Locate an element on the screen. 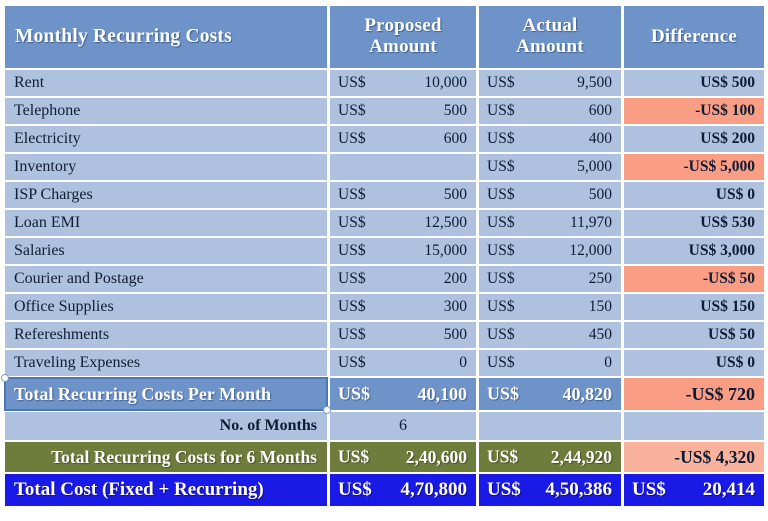  header-actual-line1: Actual is located at coordinates (550, 26).